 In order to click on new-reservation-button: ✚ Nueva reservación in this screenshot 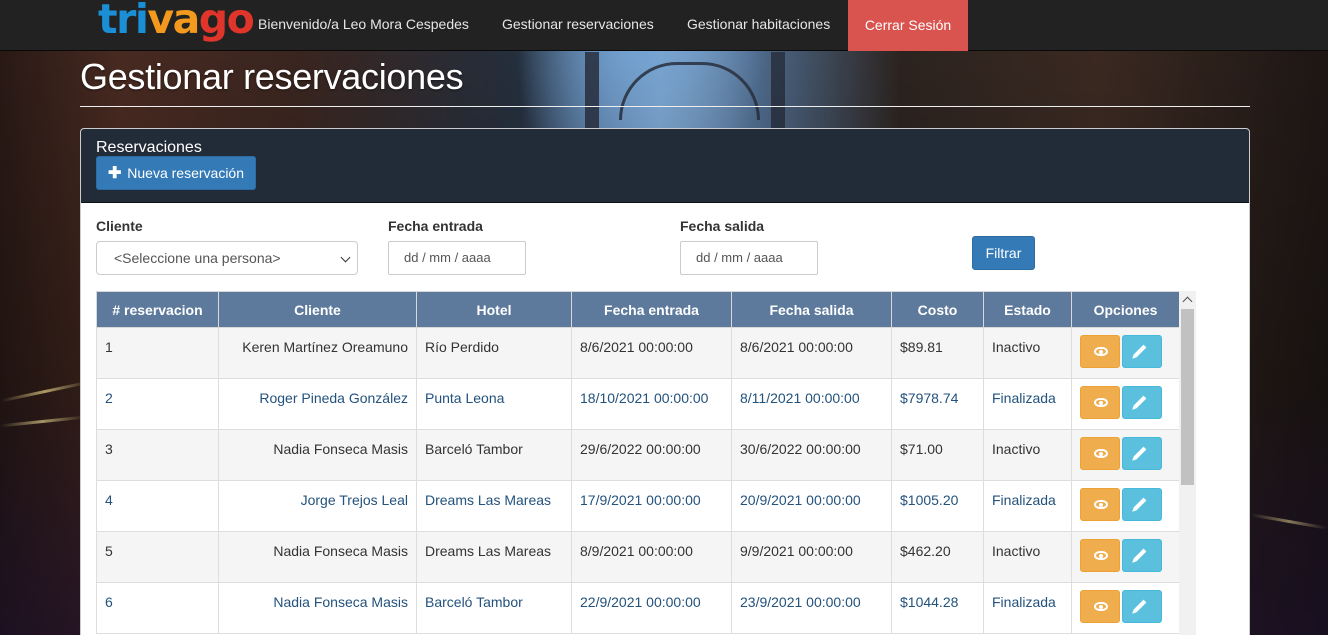, I will do `click(176, 173)`.